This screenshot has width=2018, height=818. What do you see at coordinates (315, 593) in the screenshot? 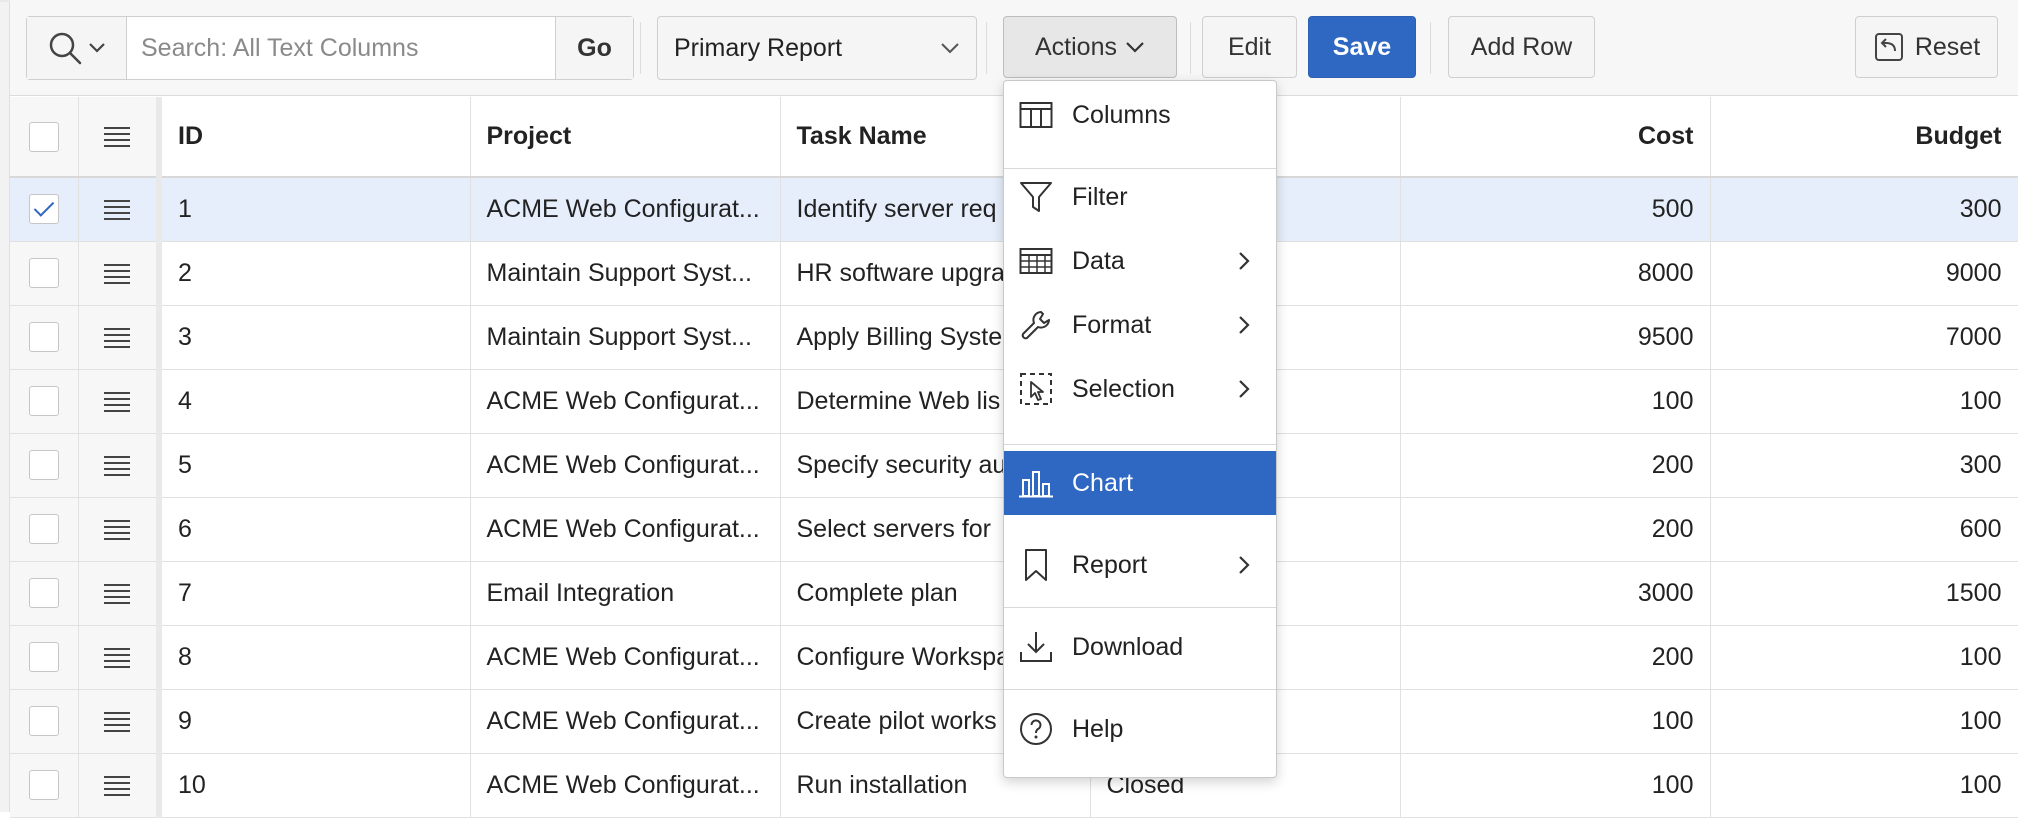
I see `cell-id: 7` at bounding box center [315, 593].